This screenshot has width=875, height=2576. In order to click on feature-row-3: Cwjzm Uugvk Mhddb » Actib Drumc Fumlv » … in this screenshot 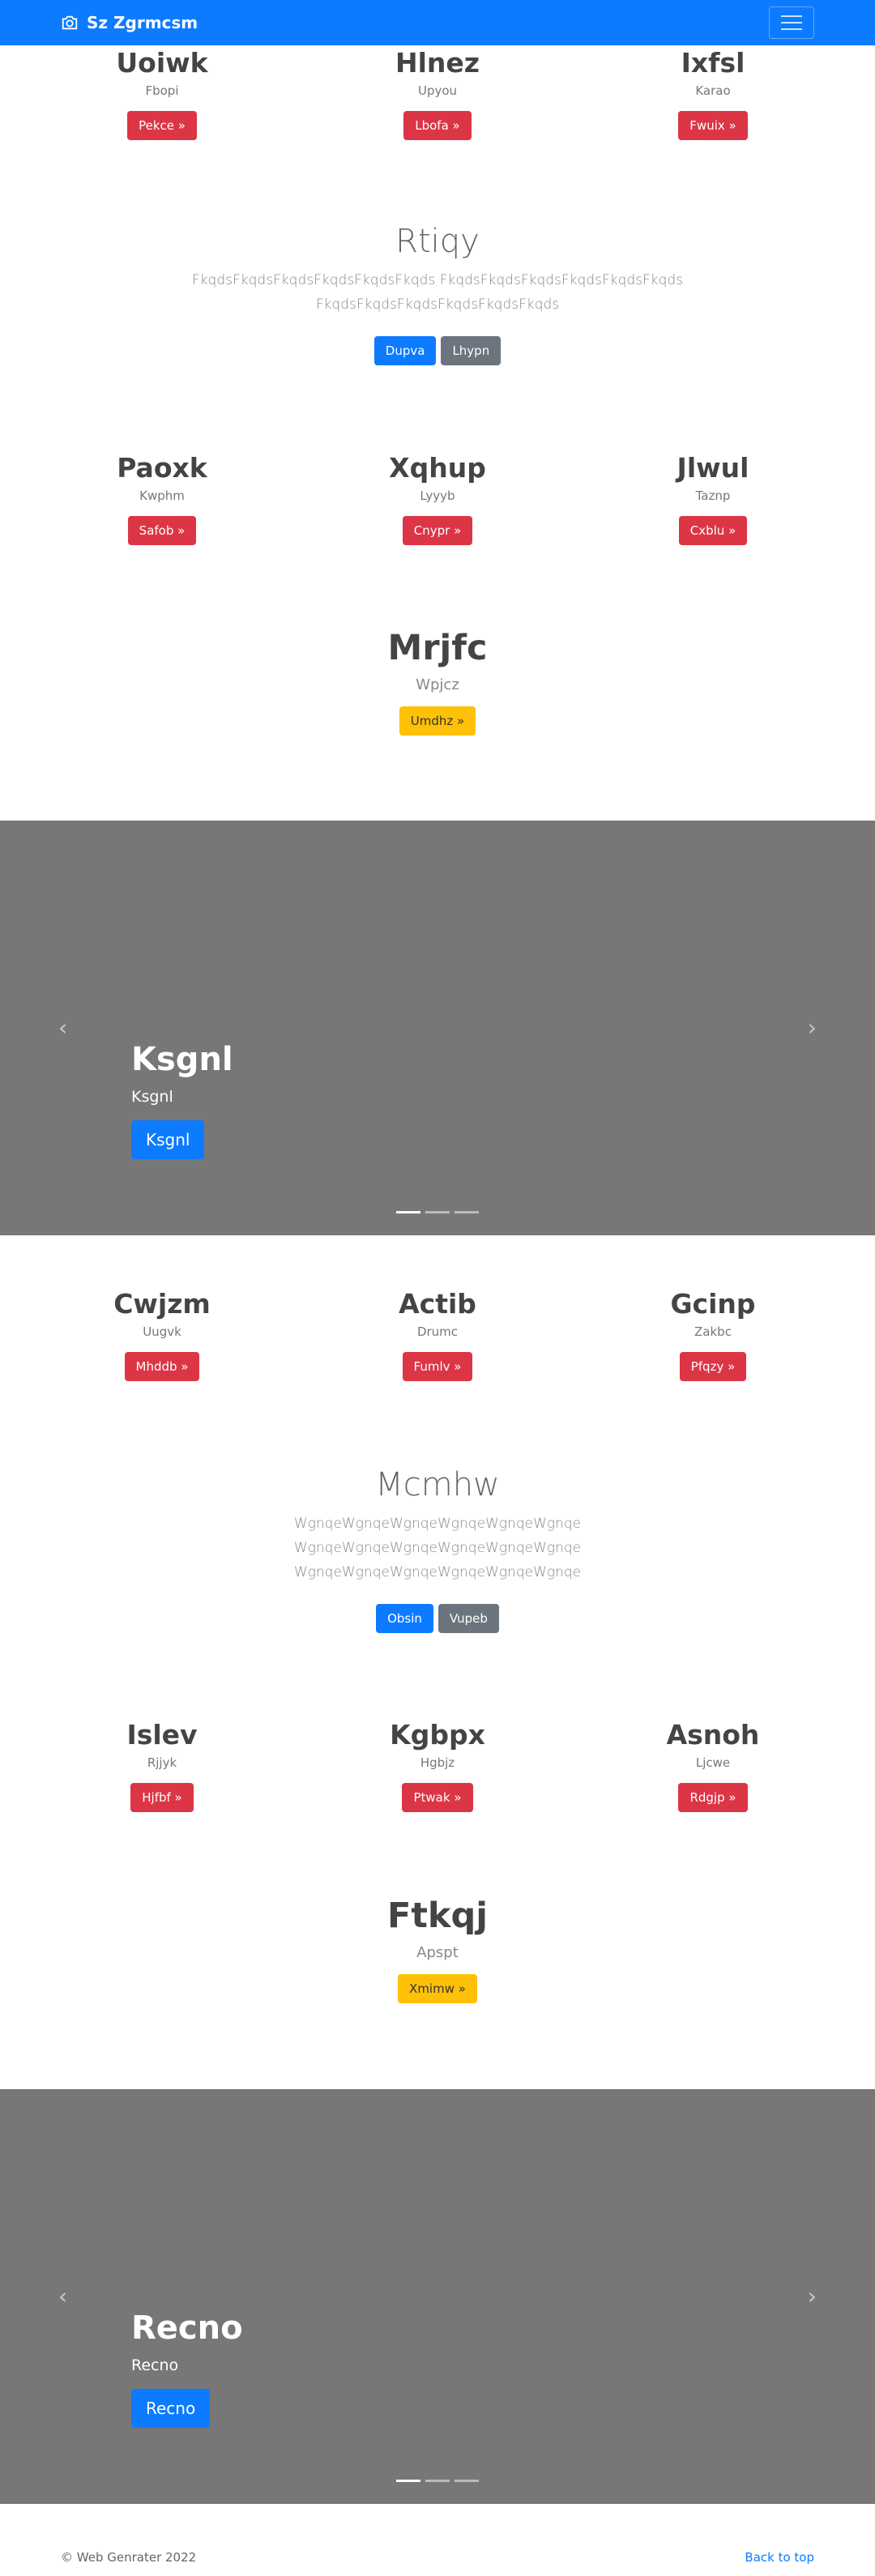, I will do `click(437, 1334)`.